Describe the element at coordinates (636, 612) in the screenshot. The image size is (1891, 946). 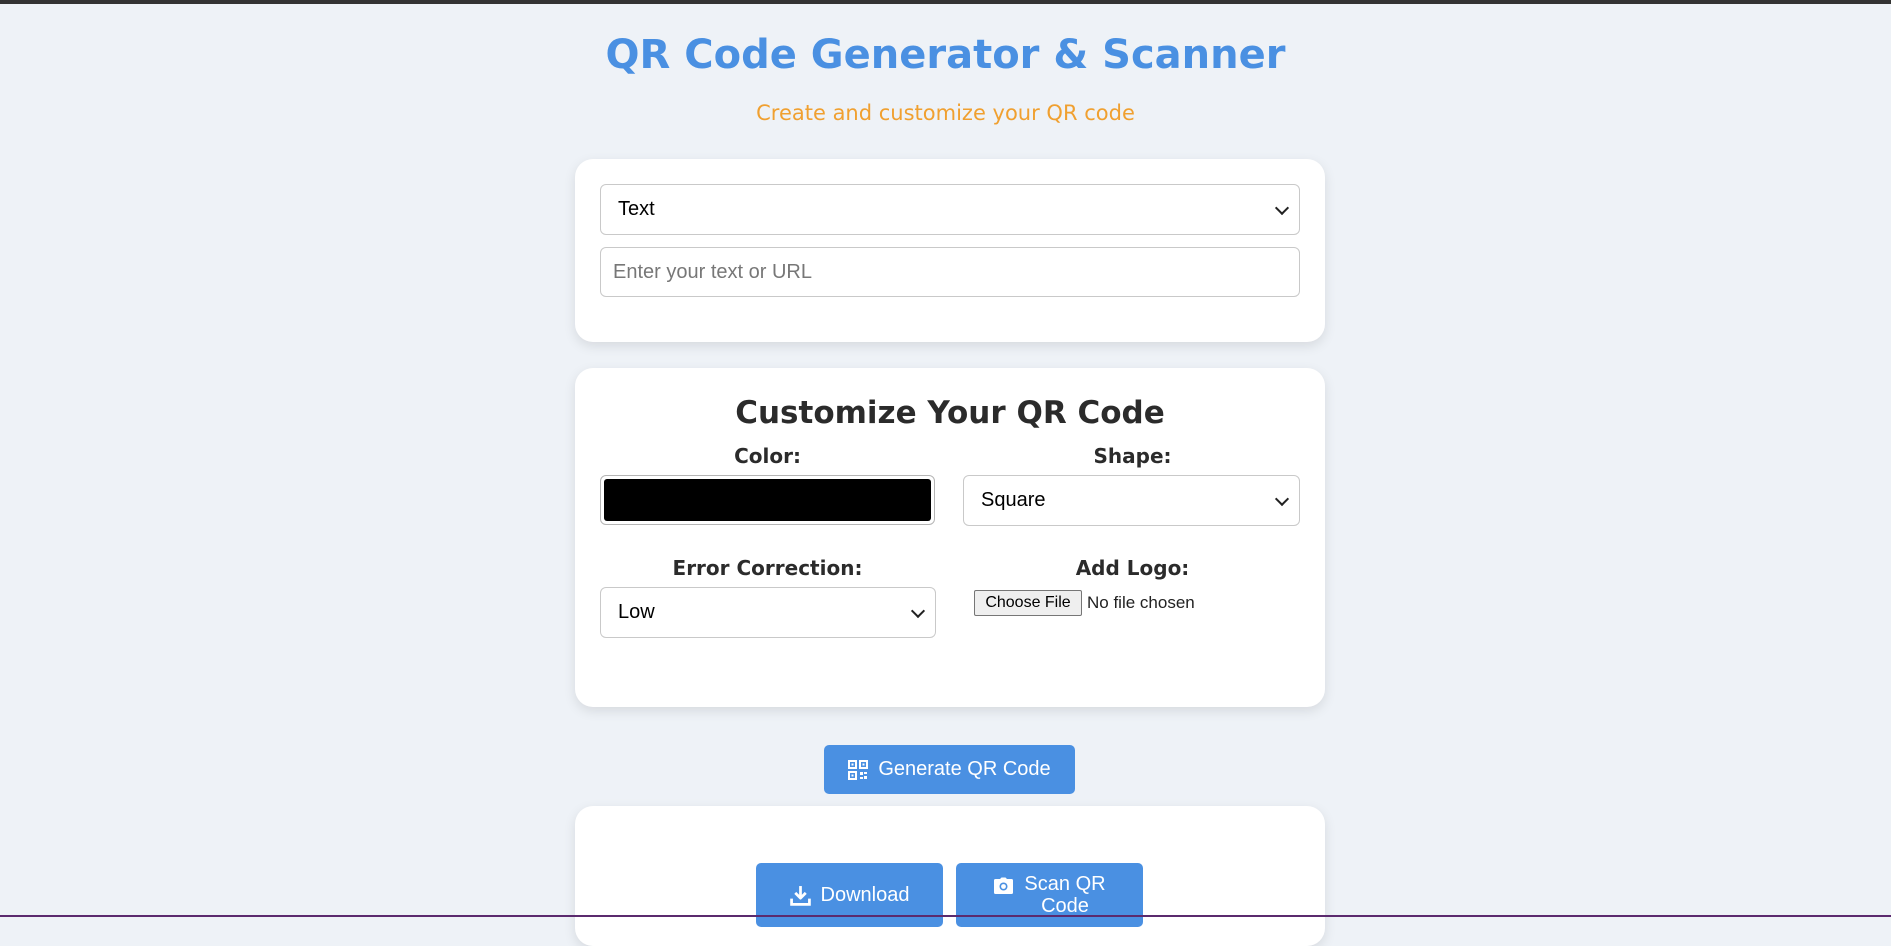
I see `error-correction-selected: Low` at that location.